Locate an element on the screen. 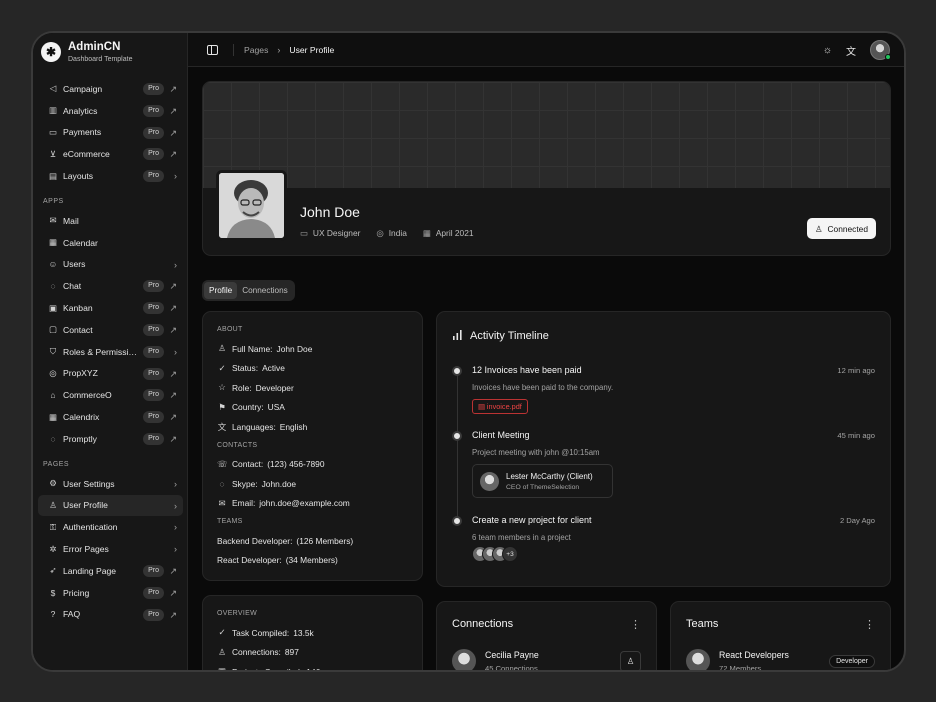 The image size is (936, 702). sidebar-item-contact: ▢ Contact Pro ↗ is located at coordinates (110, 330).